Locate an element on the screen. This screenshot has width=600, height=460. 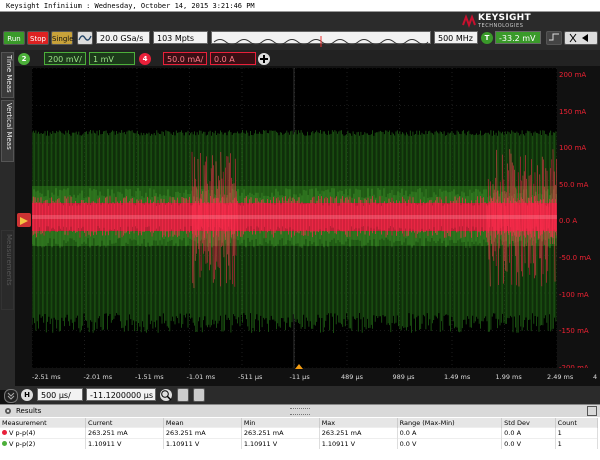
results-column-header: Std Dev is located at coordinates (528, 423).